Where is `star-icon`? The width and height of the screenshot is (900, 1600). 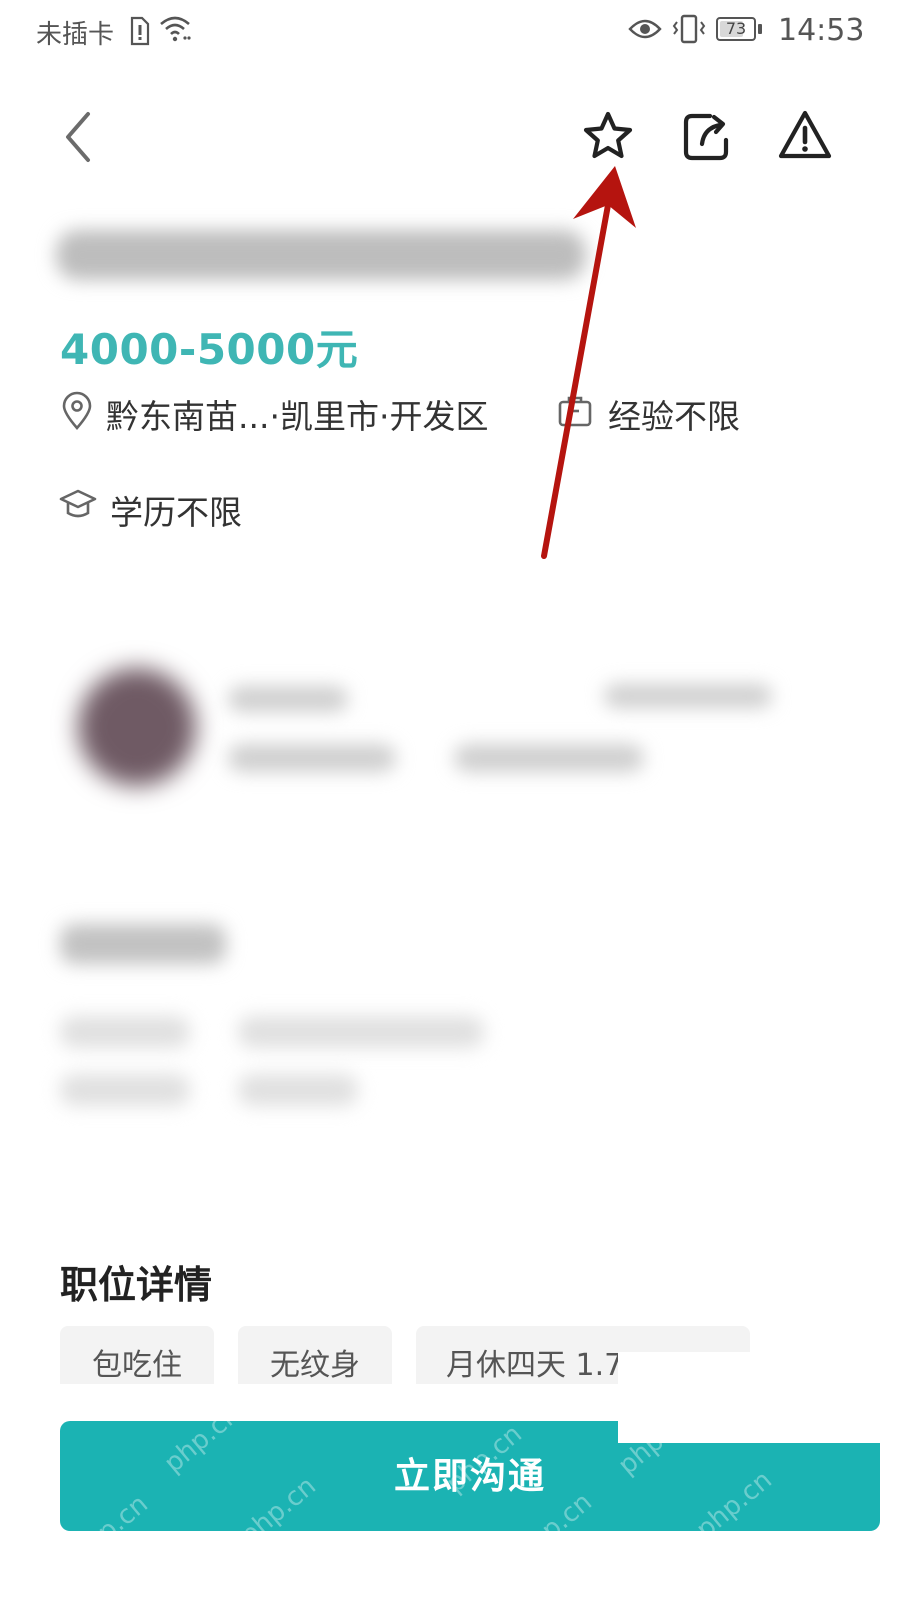
star-icon is located at coordinates (608, 139).